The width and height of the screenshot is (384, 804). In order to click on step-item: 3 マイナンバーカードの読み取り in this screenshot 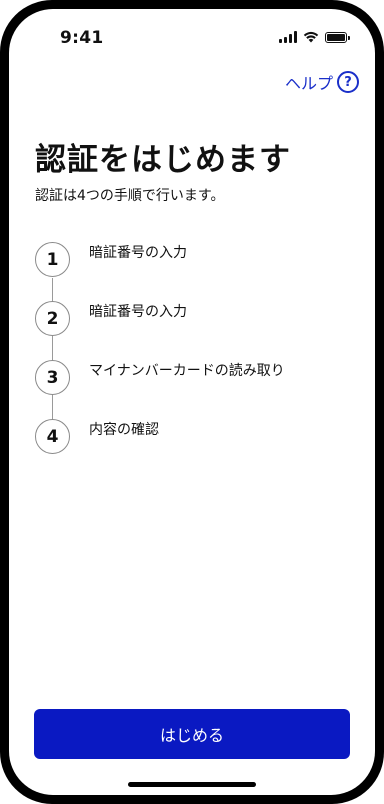, I will do `click(195, 389)`.